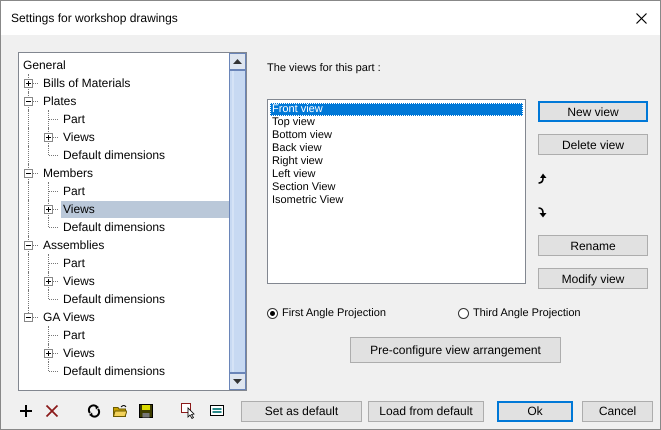 This screenshot has width=661, height=430. I want to click on folder-icon, so click(120, 411).